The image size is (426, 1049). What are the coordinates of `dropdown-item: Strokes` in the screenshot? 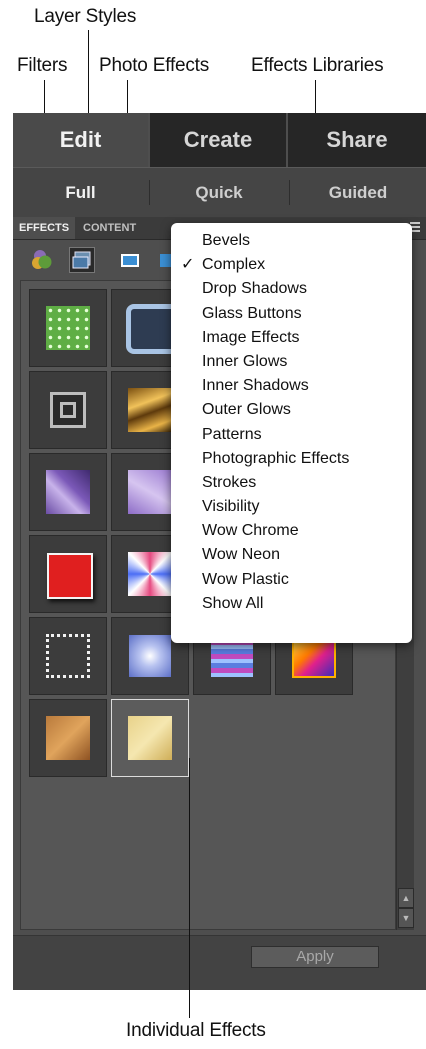 It's located at (291, 483).